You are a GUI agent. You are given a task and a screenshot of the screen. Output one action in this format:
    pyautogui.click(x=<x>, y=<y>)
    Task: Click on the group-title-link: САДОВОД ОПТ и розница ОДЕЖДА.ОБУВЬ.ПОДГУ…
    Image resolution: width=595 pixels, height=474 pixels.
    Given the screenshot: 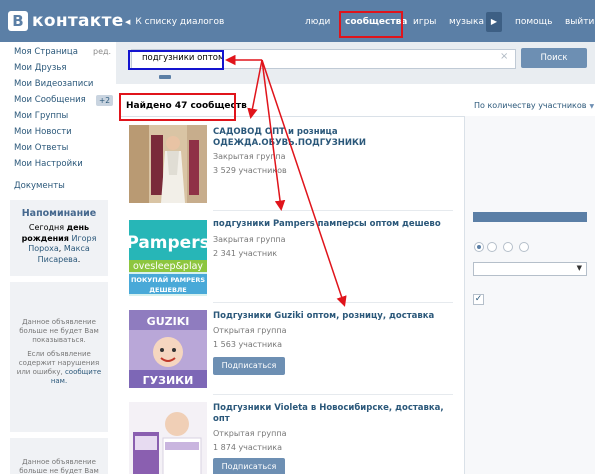 What is the action you would take?
    pyautogui.click(x=333, y=138)
    